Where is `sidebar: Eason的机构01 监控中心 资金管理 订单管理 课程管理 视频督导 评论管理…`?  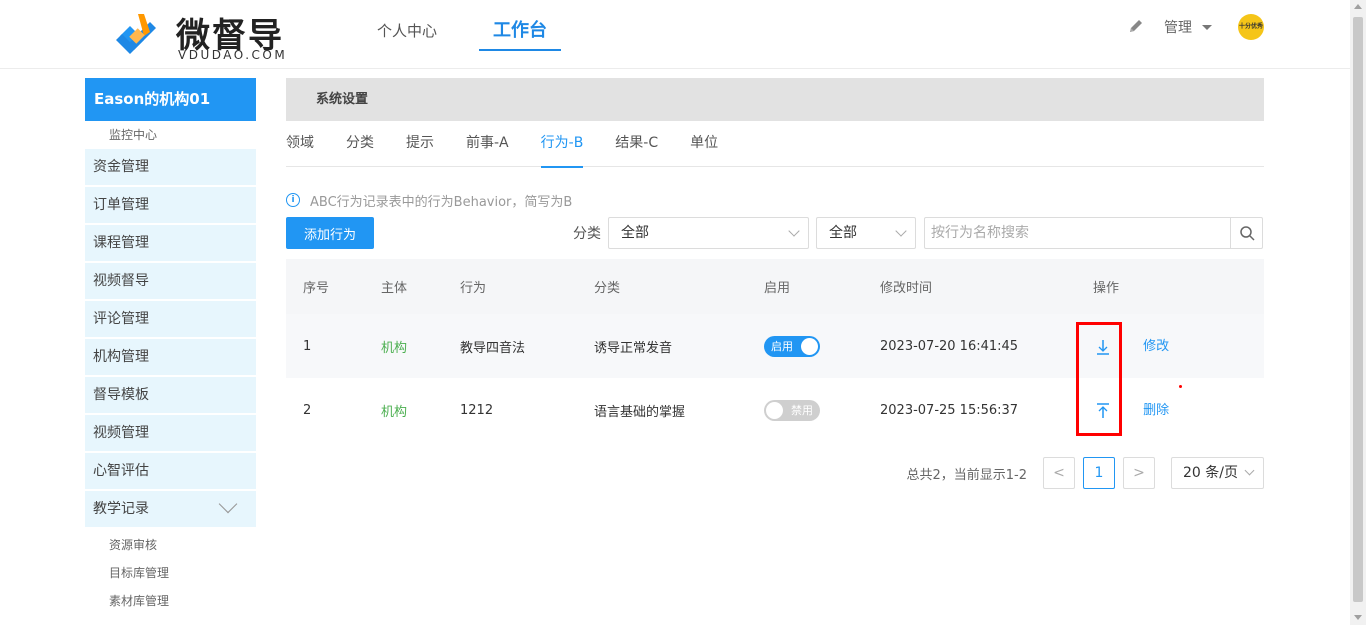
sidebar: Eason的机构01 监控中心 资金管理 订单管理 课程管理 视频督导 评论管理… is located at coordinates (170, 346).